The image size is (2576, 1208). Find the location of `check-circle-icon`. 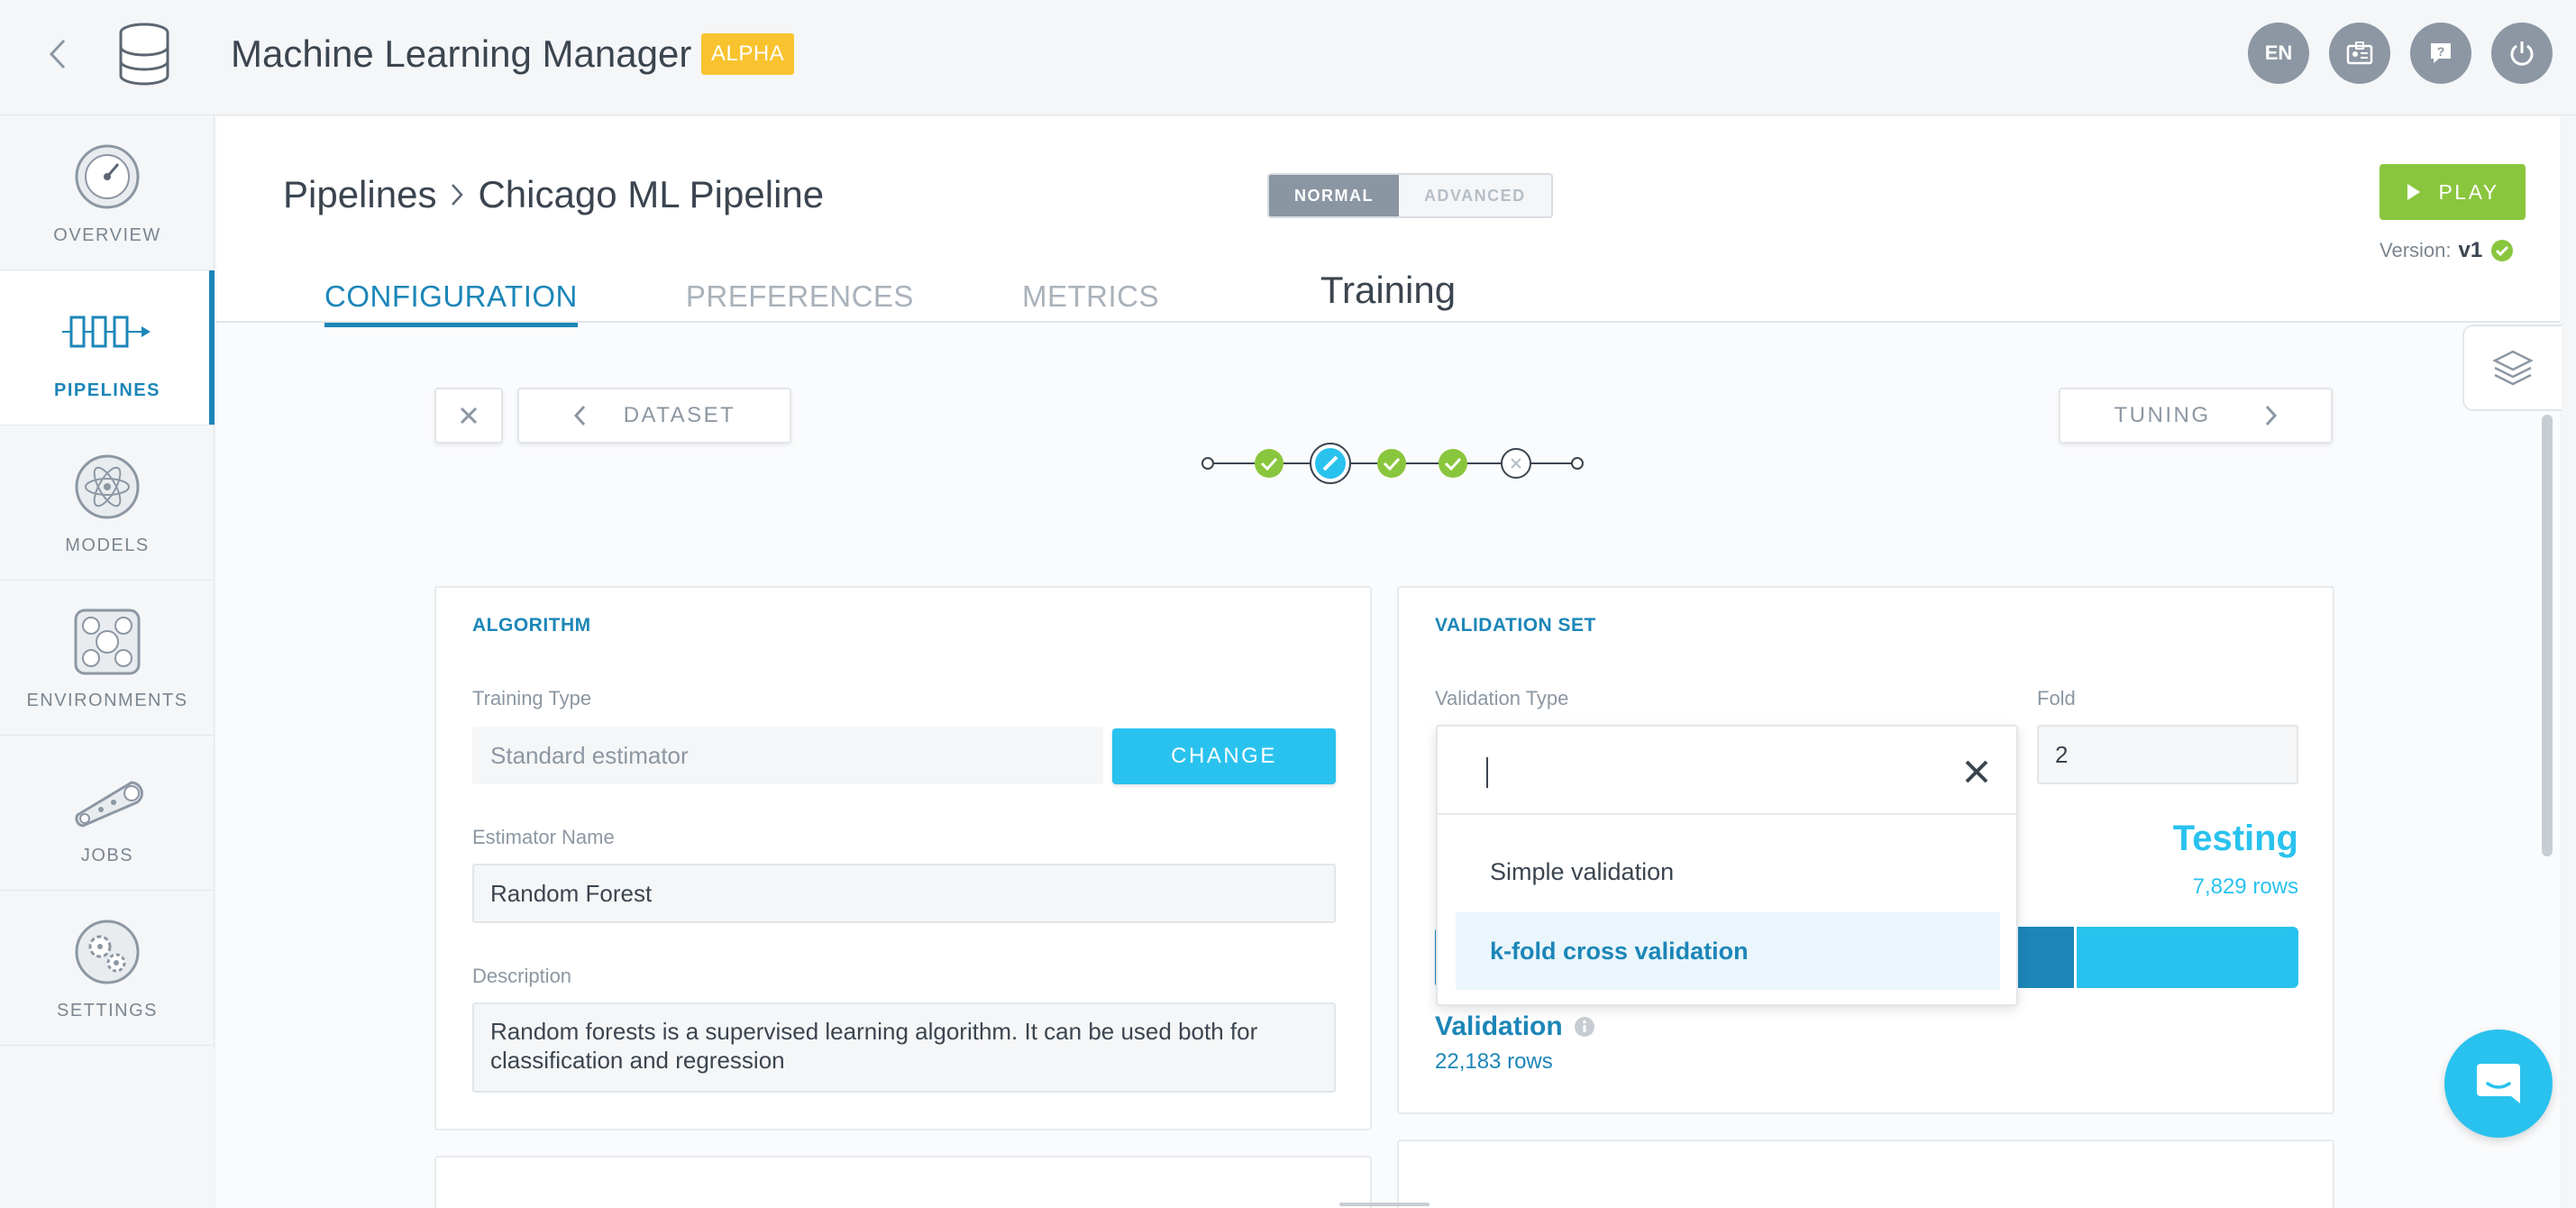

check-circle-icon is located at coordinates (2502, 250).